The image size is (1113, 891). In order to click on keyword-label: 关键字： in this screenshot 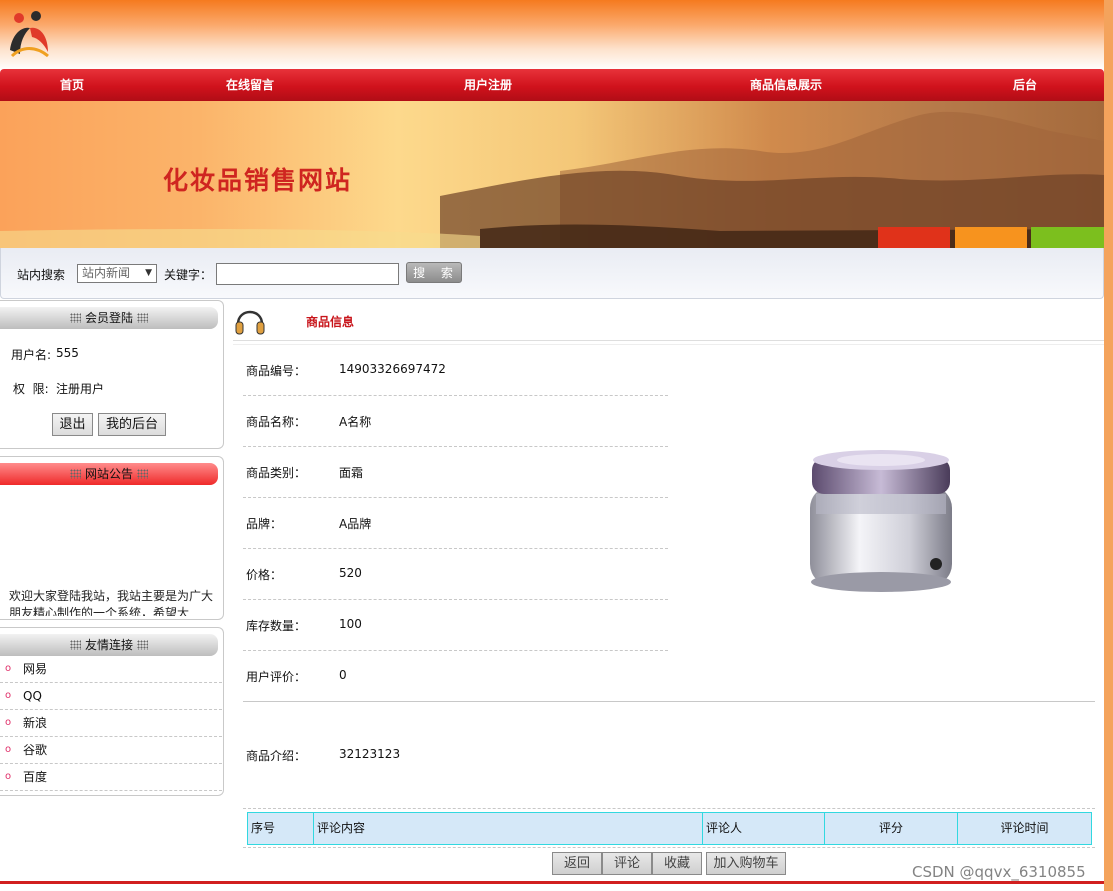, I will do `click(188, 275)`.